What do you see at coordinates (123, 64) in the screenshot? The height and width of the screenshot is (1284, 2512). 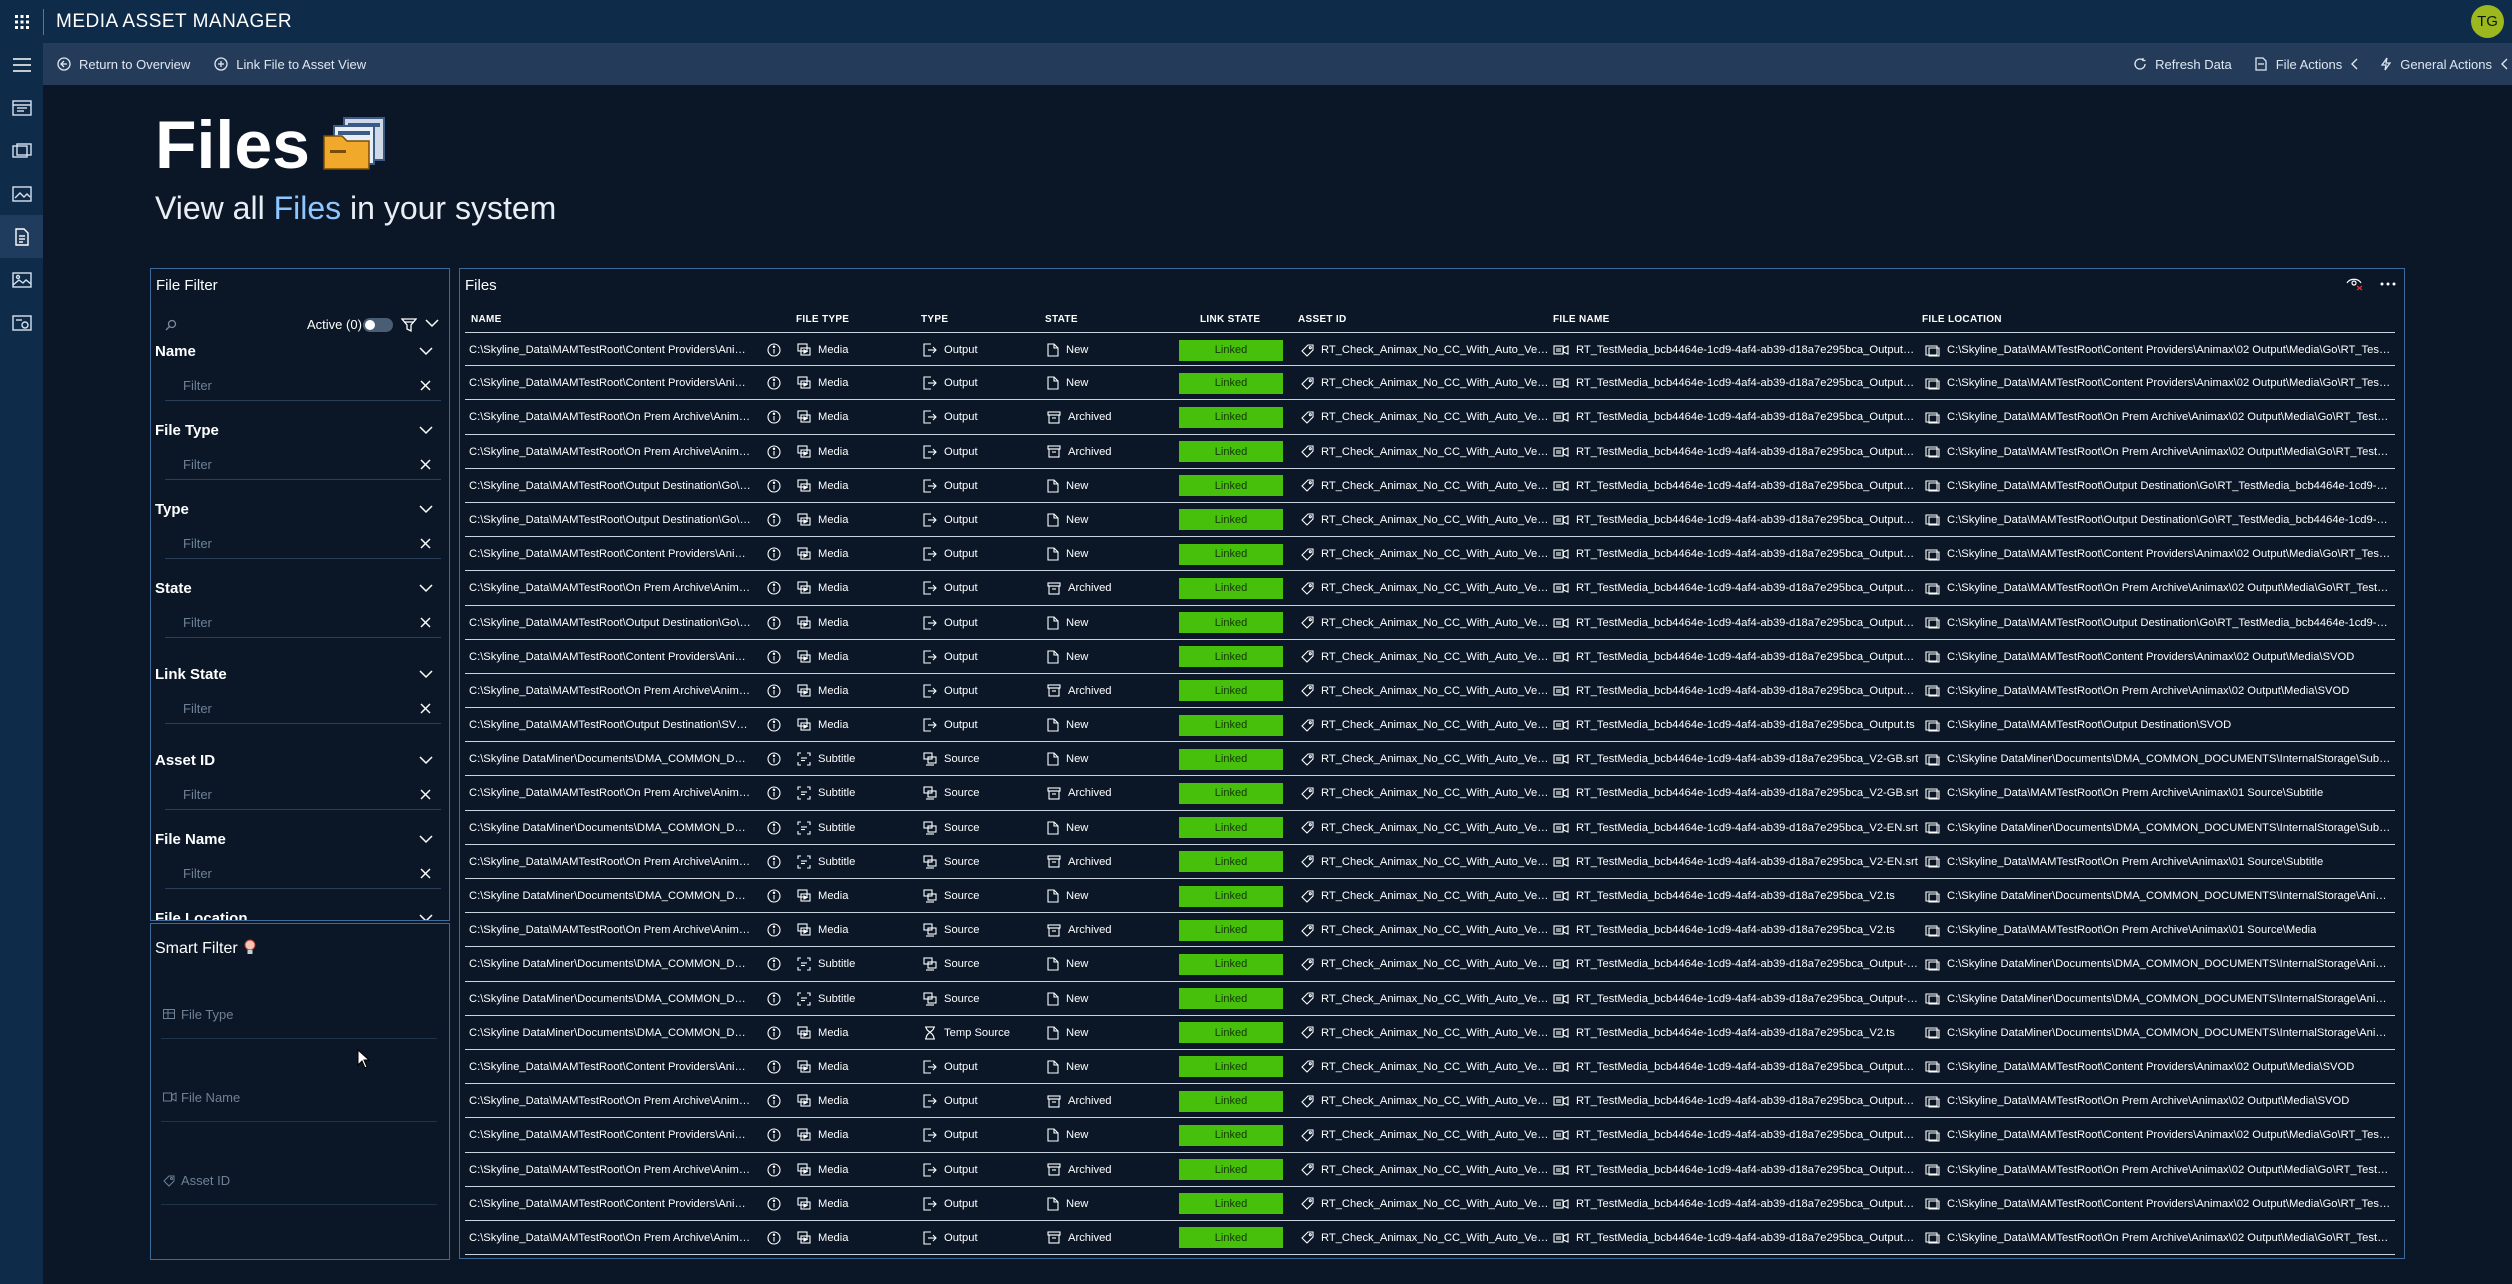 I see `return-to-overview-button: Return to Overview` at bounding box center [123, 64].